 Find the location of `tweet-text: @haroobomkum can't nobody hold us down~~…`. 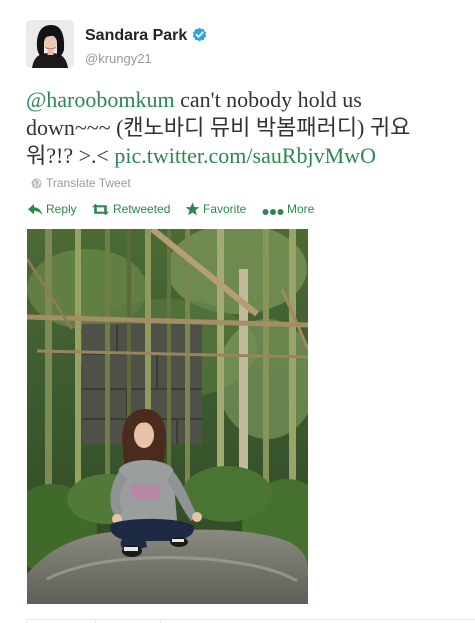

tweet-text: @haroobomkum can't nobody hold us down~~… is located at coordinates (236, 128).